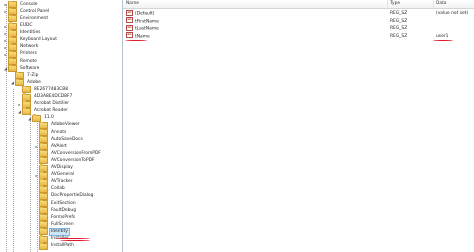  What do you see at coordinates (136, 40) in the screenshot?
I see `tname-underline-annotation` at bounding box center [136, 40].